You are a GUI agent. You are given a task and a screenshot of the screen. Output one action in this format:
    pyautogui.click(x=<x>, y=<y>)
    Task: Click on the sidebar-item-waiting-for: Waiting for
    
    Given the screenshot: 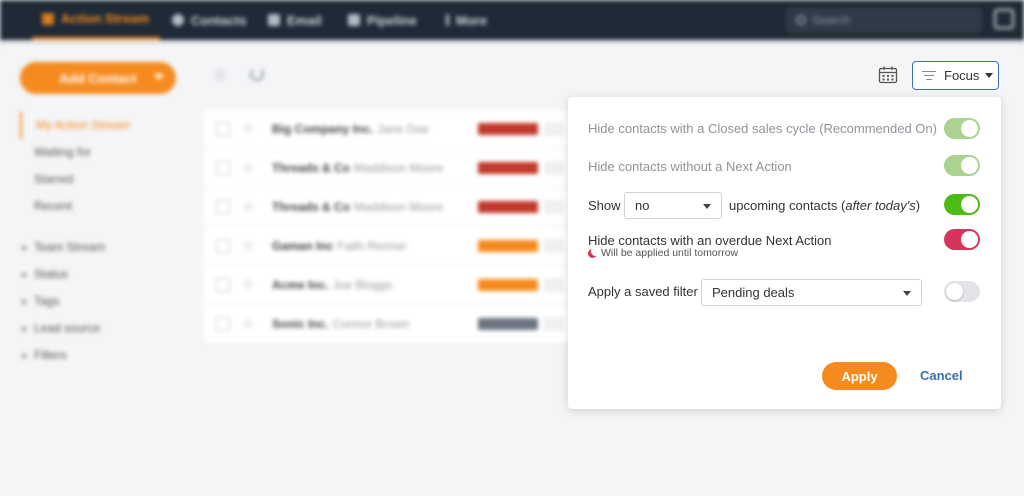 What is the action you would take?
    pyautogui.click(x=105, y=152)
    